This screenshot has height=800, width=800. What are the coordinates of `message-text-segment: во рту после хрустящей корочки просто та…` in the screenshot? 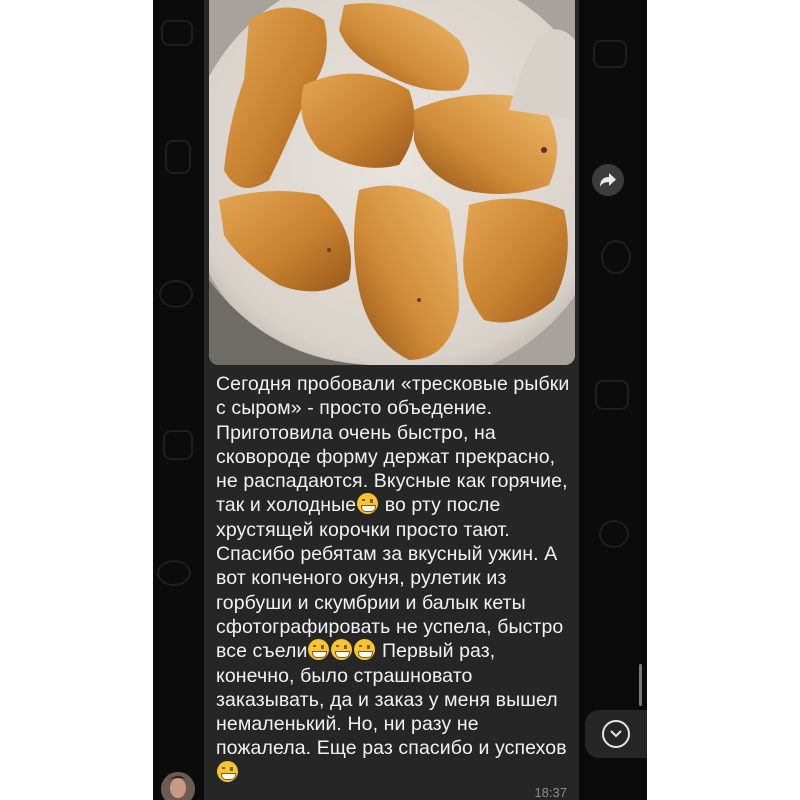 It's located at (392, 578).